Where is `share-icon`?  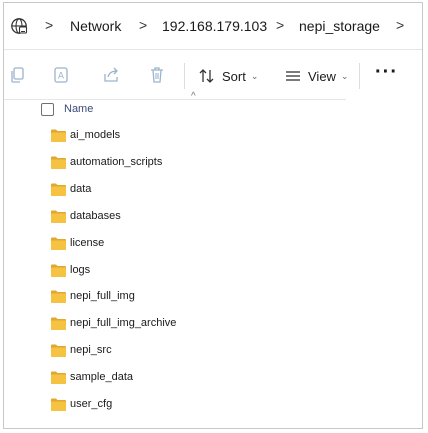 share-icon is located at coordinates (111, 75).